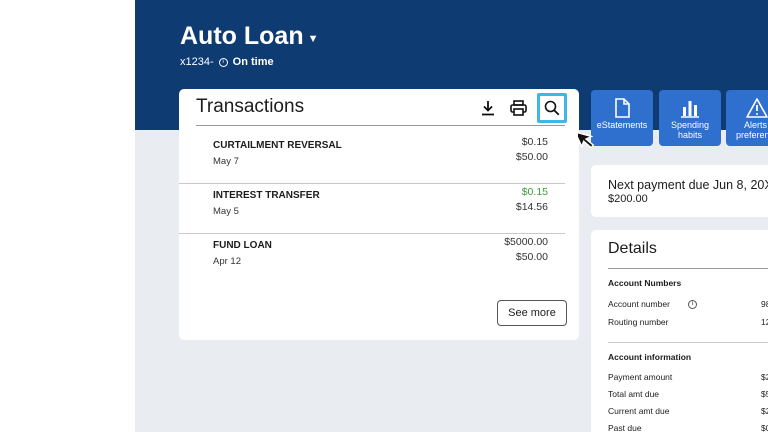  What do you see at coordinates (242, 36) in the screenshot?
I see `account-title: Auto Loan` at bounding box center [242, 36].